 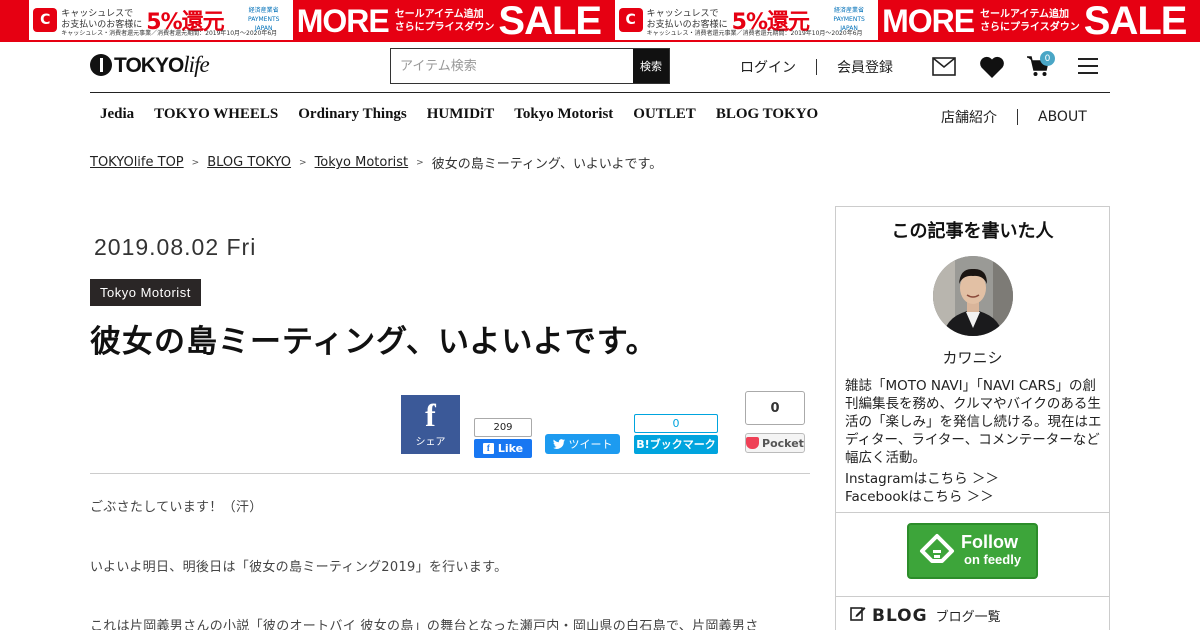 What do you see at coordinates (512, 66) in the screenshot?
I see `search-input` at bounding box center [512, 66].